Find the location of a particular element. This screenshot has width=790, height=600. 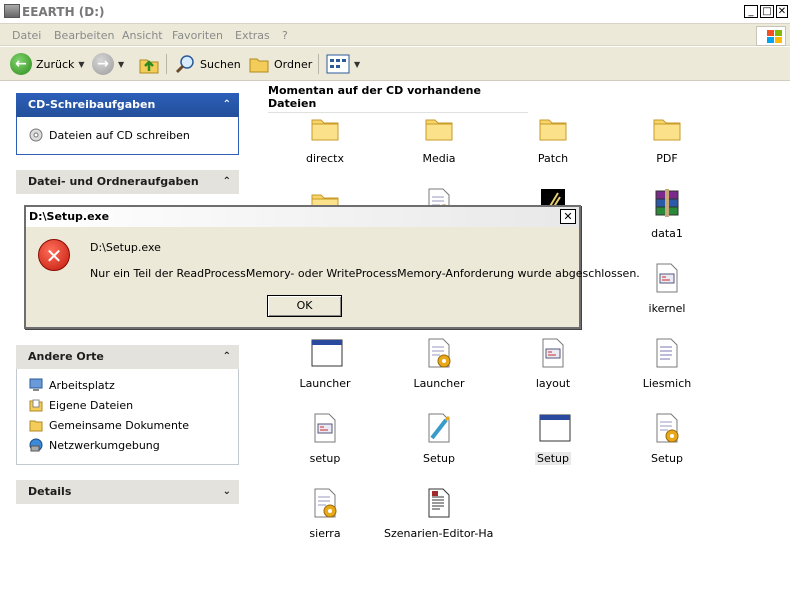

cd-tasks-body: Dateien auf CD schreiben is located at coordinates (127, 136).